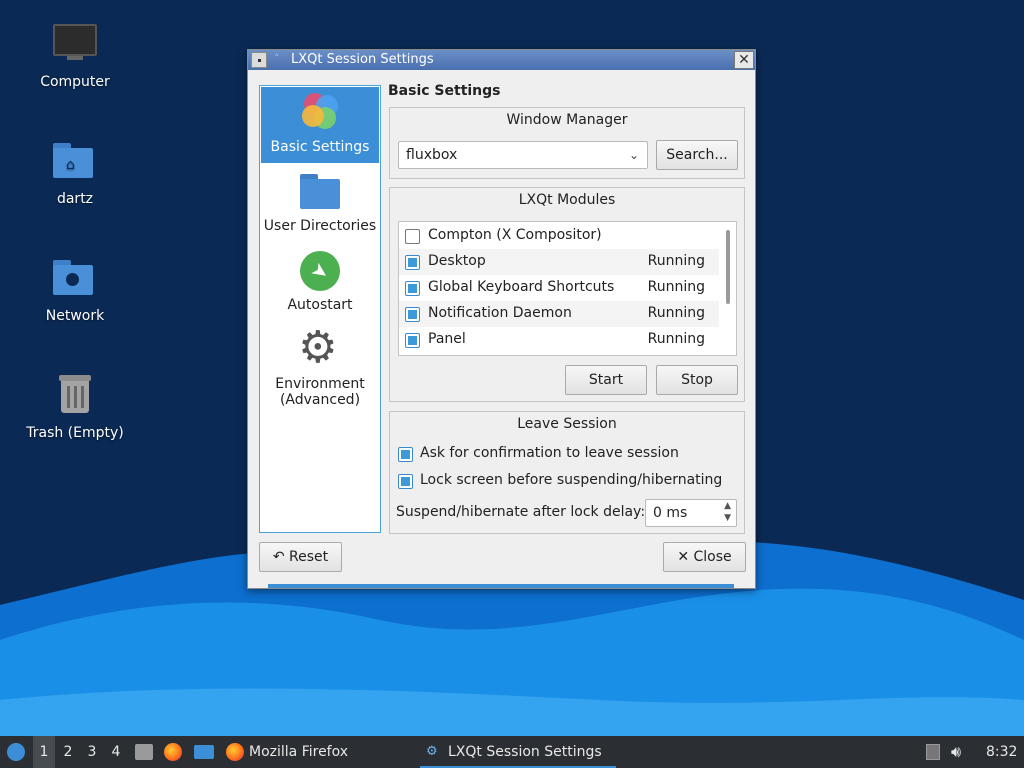 The image size is (1024, 768). I want to click on desktop-icon-label: Computer, so click(75, 82).